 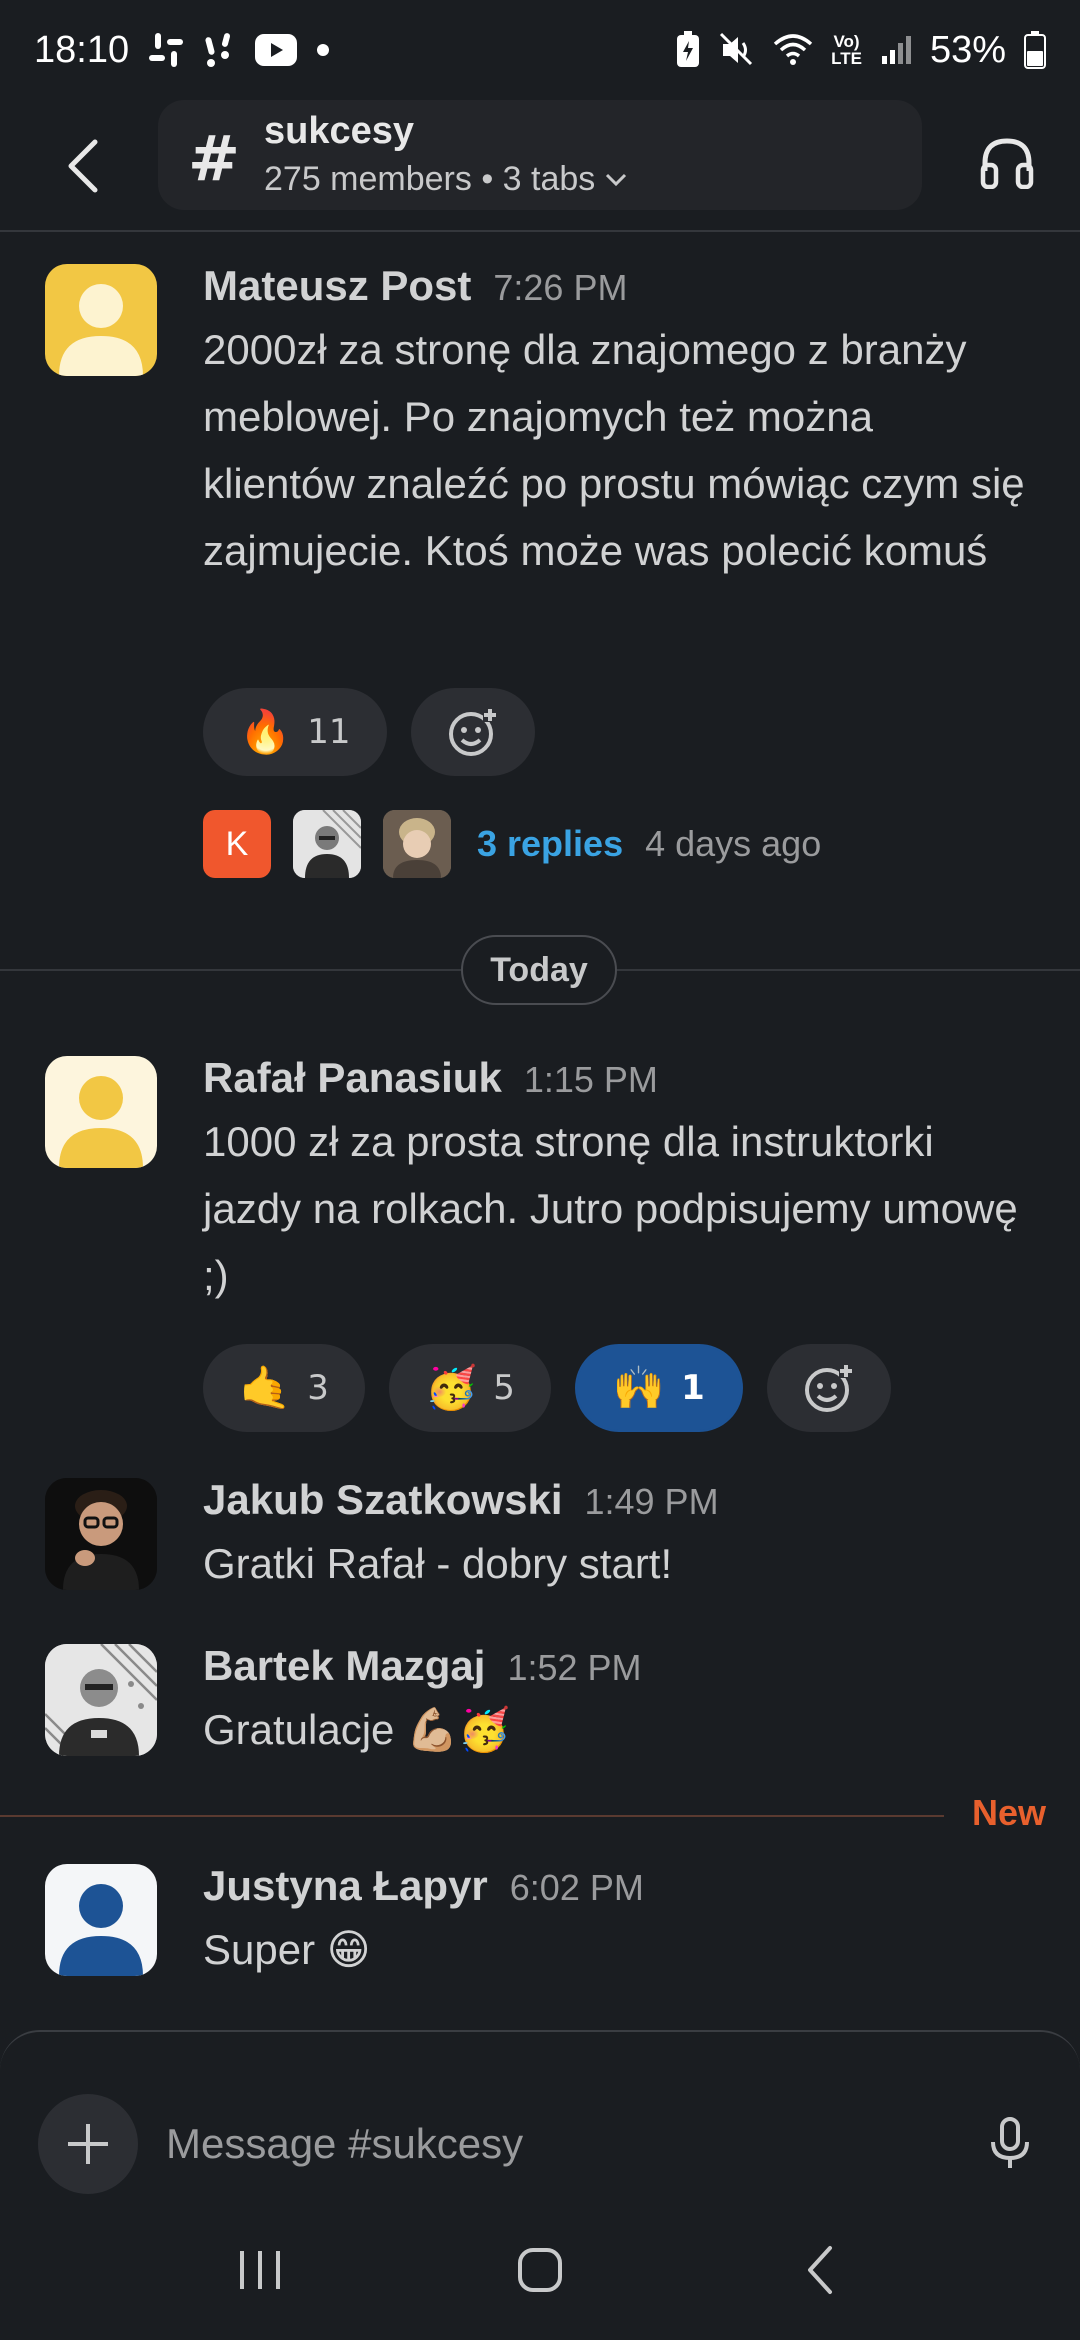 I want to click on channel-meta: 275 members • 3 tabs, so click(x=445, y=179).